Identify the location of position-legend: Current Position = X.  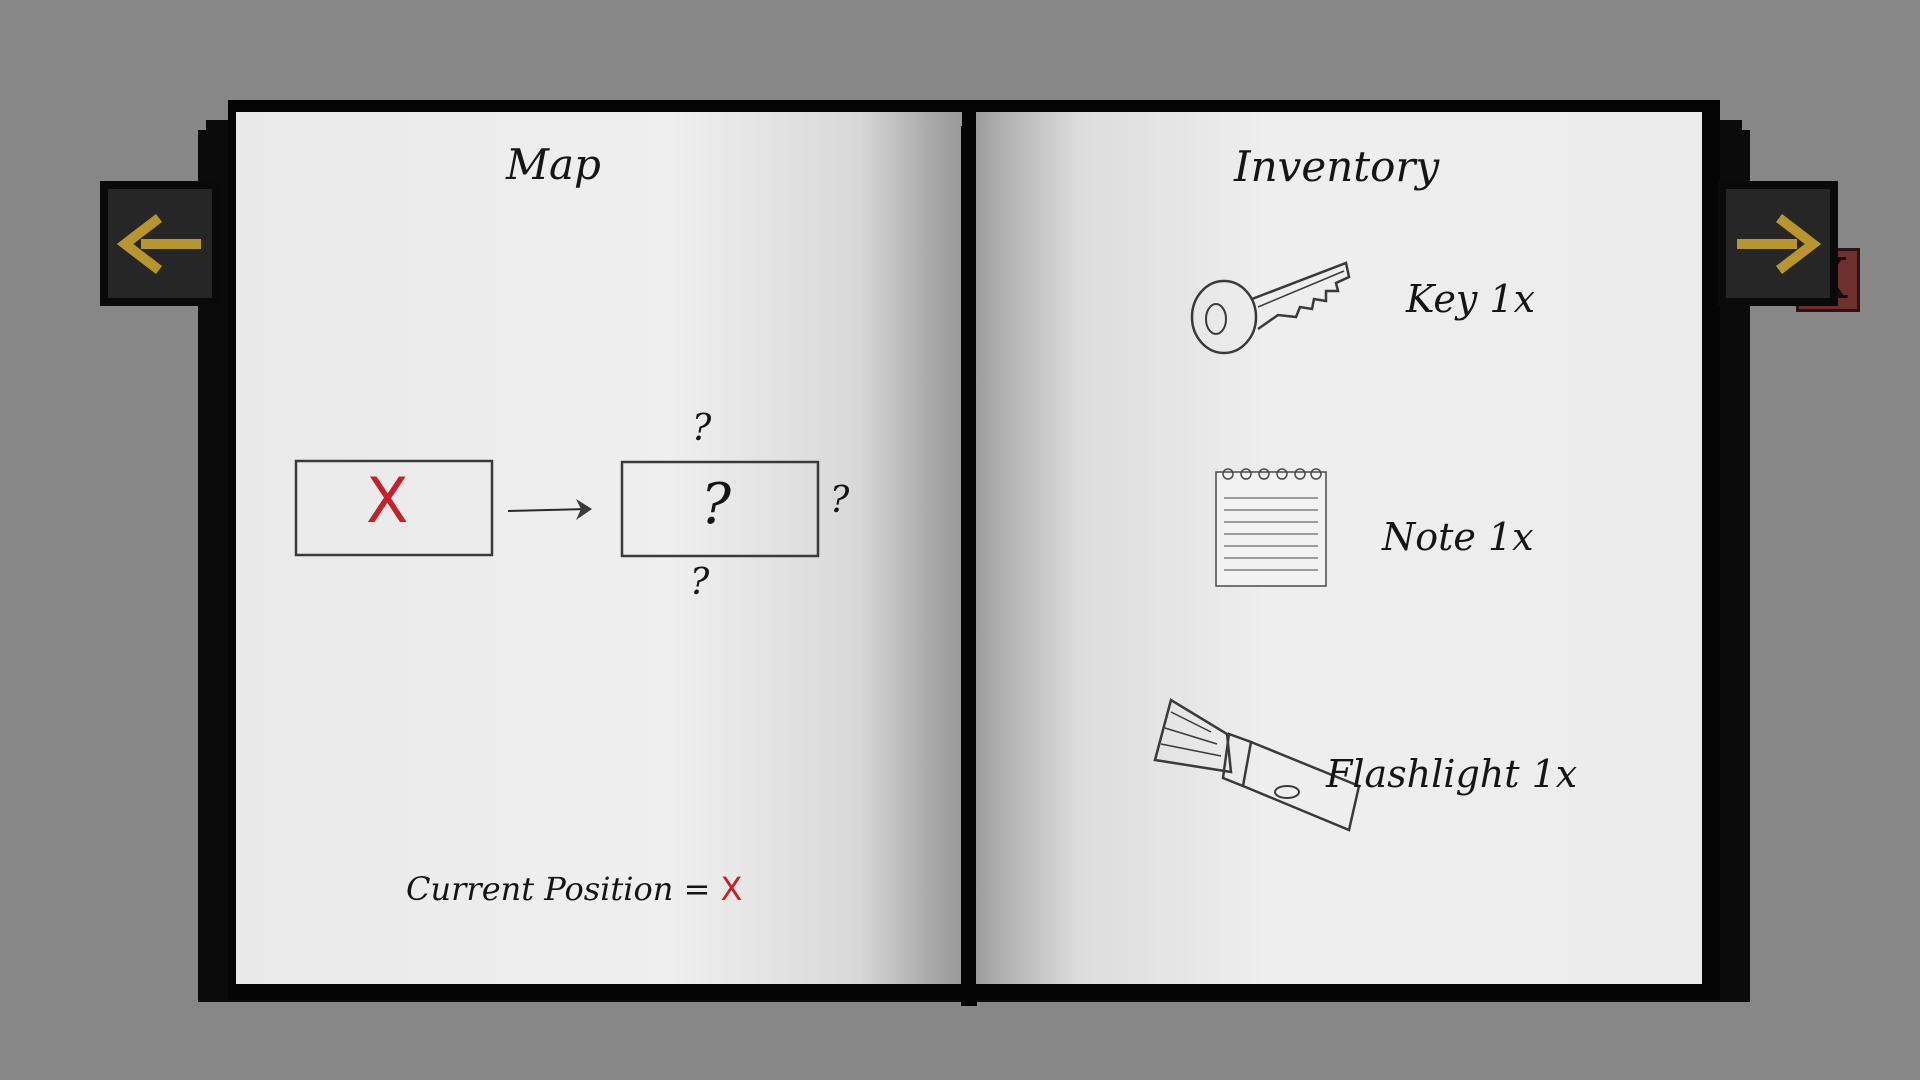
(574, 889).